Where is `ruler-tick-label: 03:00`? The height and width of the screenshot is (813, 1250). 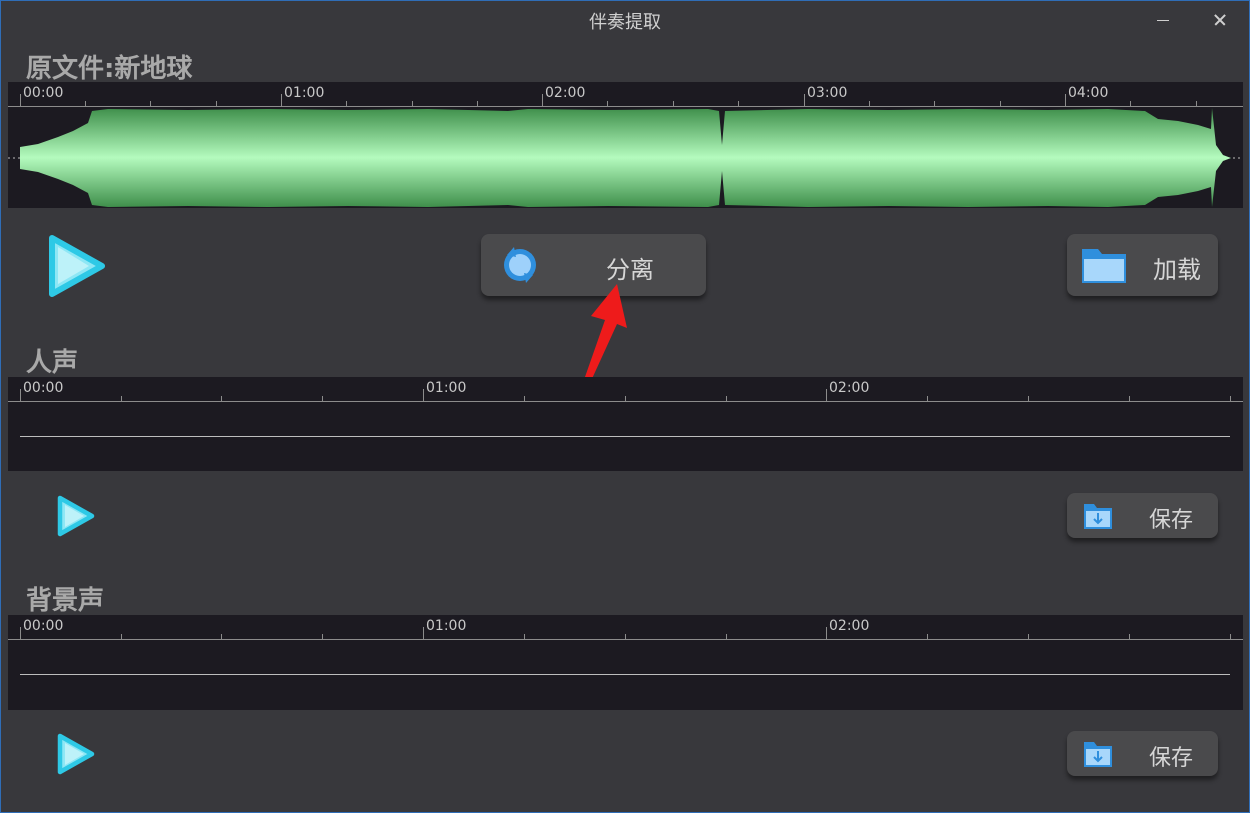 ruler-tick-label: 03:00 is located at coordinates (827, 93).